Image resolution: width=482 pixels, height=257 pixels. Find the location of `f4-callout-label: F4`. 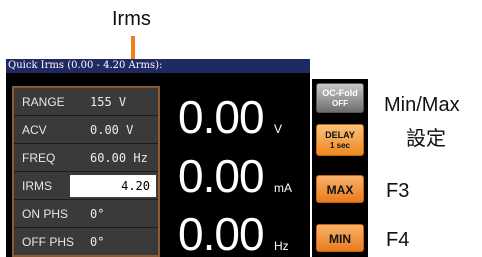

f4-callout-label: F4 is located at coordinates (398, 240).